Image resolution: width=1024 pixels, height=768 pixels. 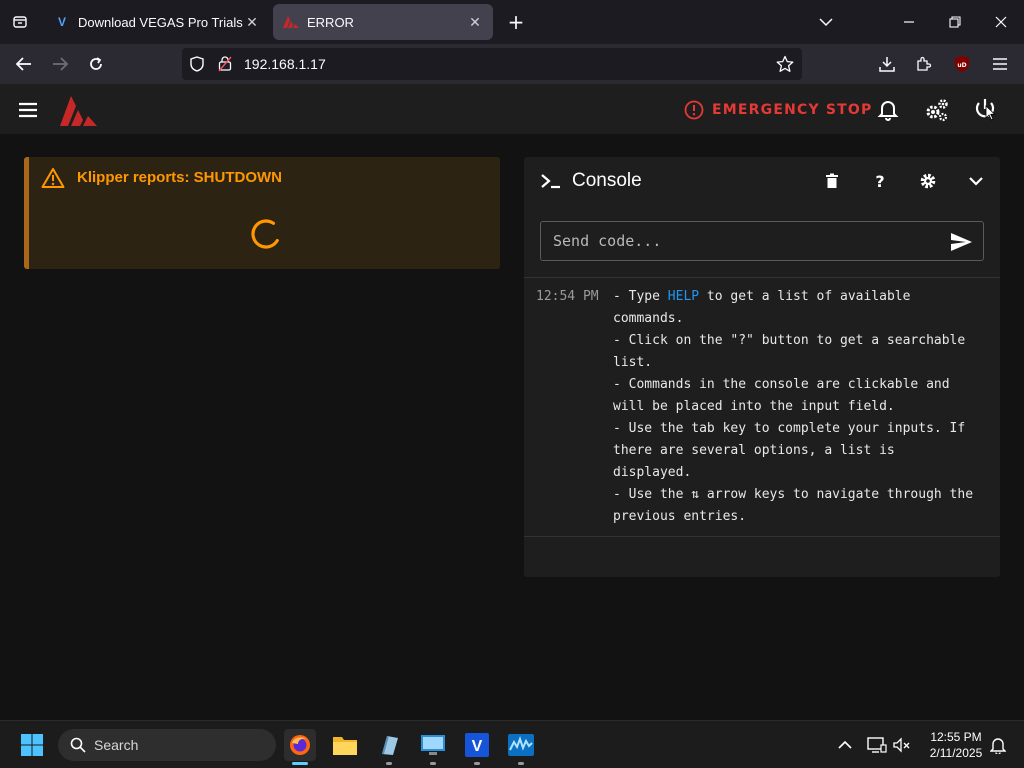 I want to click on cogs-settings-icon, so click(x=937, y=112).